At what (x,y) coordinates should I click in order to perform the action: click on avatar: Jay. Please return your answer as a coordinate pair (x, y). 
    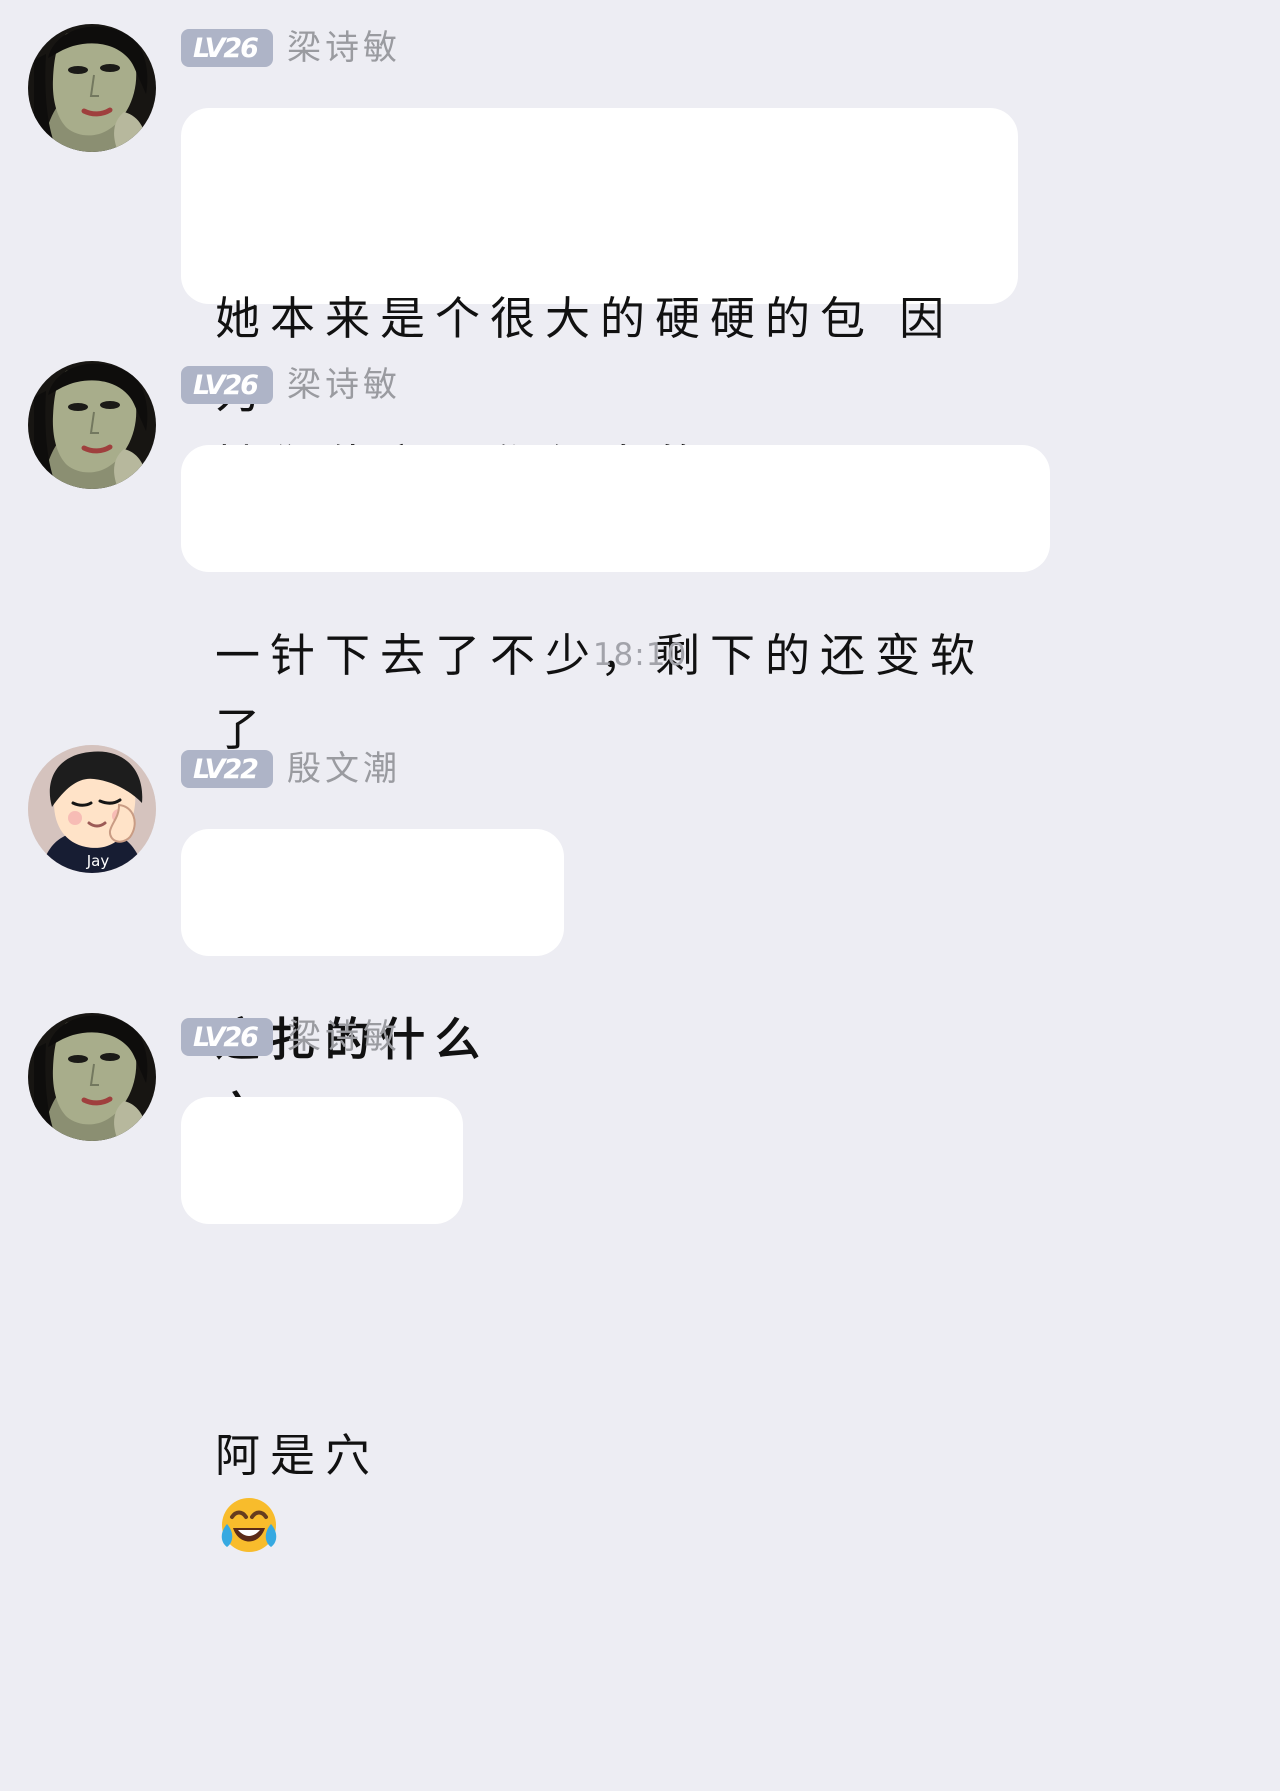
    Looking at the image, I should click on (92, 809).